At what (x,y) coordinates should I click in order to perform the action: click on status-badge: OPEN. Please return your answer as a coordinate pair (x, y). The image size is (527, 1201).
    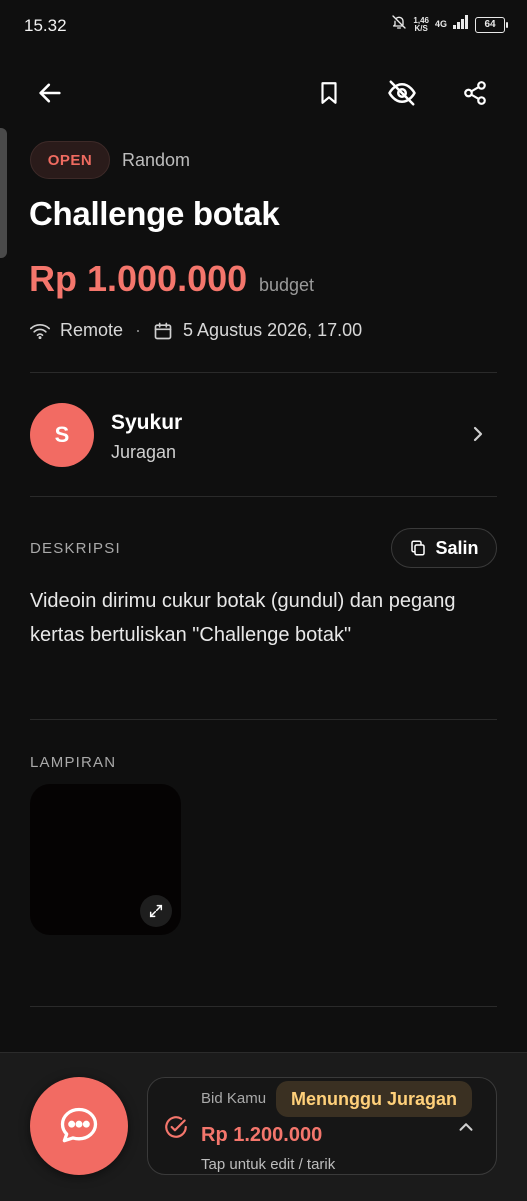
    Looking at the image, I should click on (70, 160).